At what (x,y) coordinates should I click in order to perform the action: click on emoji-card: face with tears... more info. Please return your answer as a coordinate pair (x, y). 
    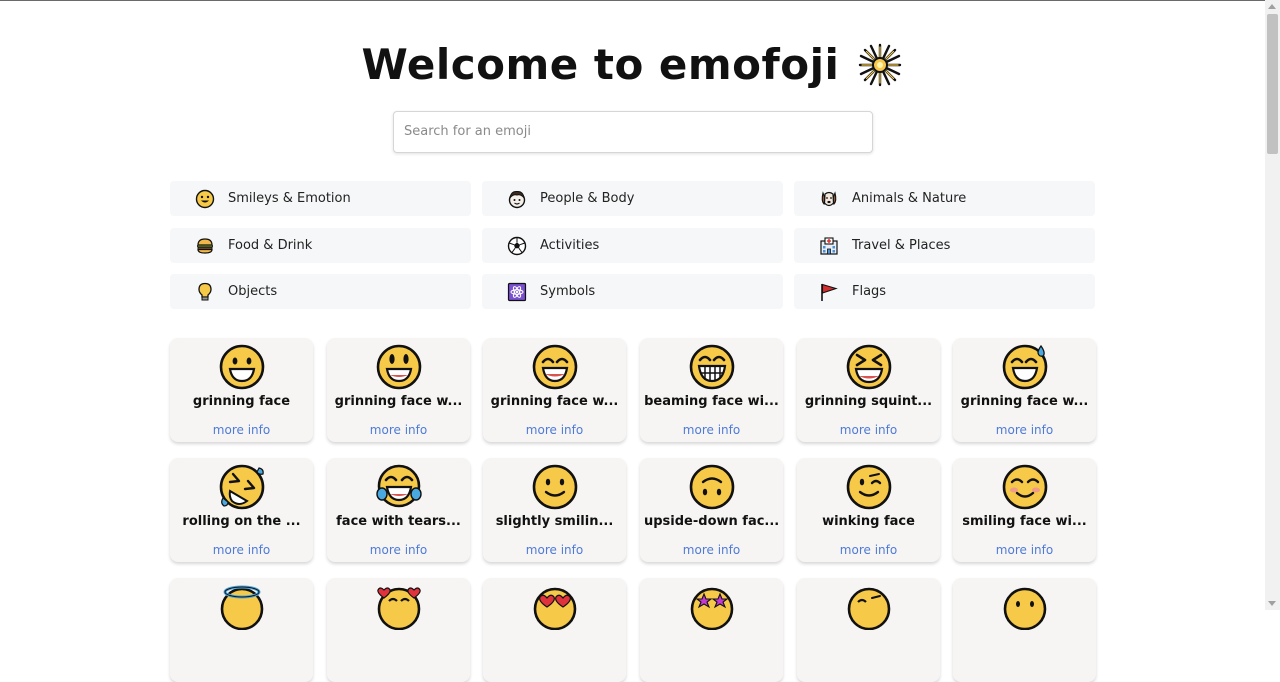
    Looking at the image, I should click on (398, 510).